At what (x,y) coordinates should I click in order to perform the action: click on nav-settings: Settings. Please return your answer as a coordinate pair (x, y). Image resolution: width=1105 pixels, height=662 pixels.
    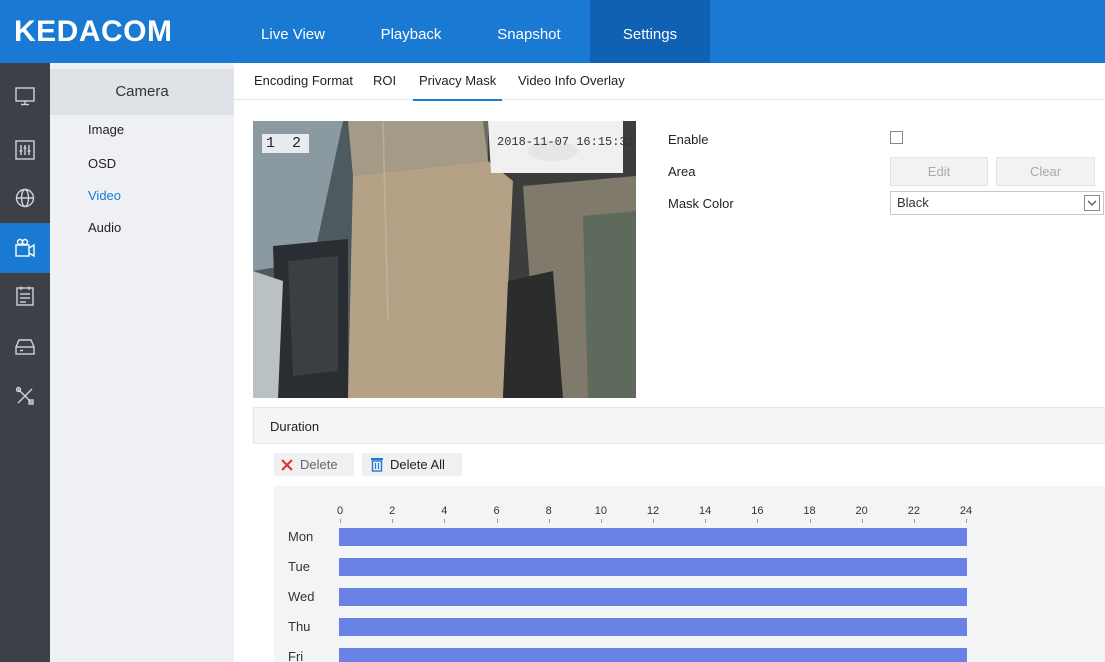
    Looking at the image, I should click on (650, 31).